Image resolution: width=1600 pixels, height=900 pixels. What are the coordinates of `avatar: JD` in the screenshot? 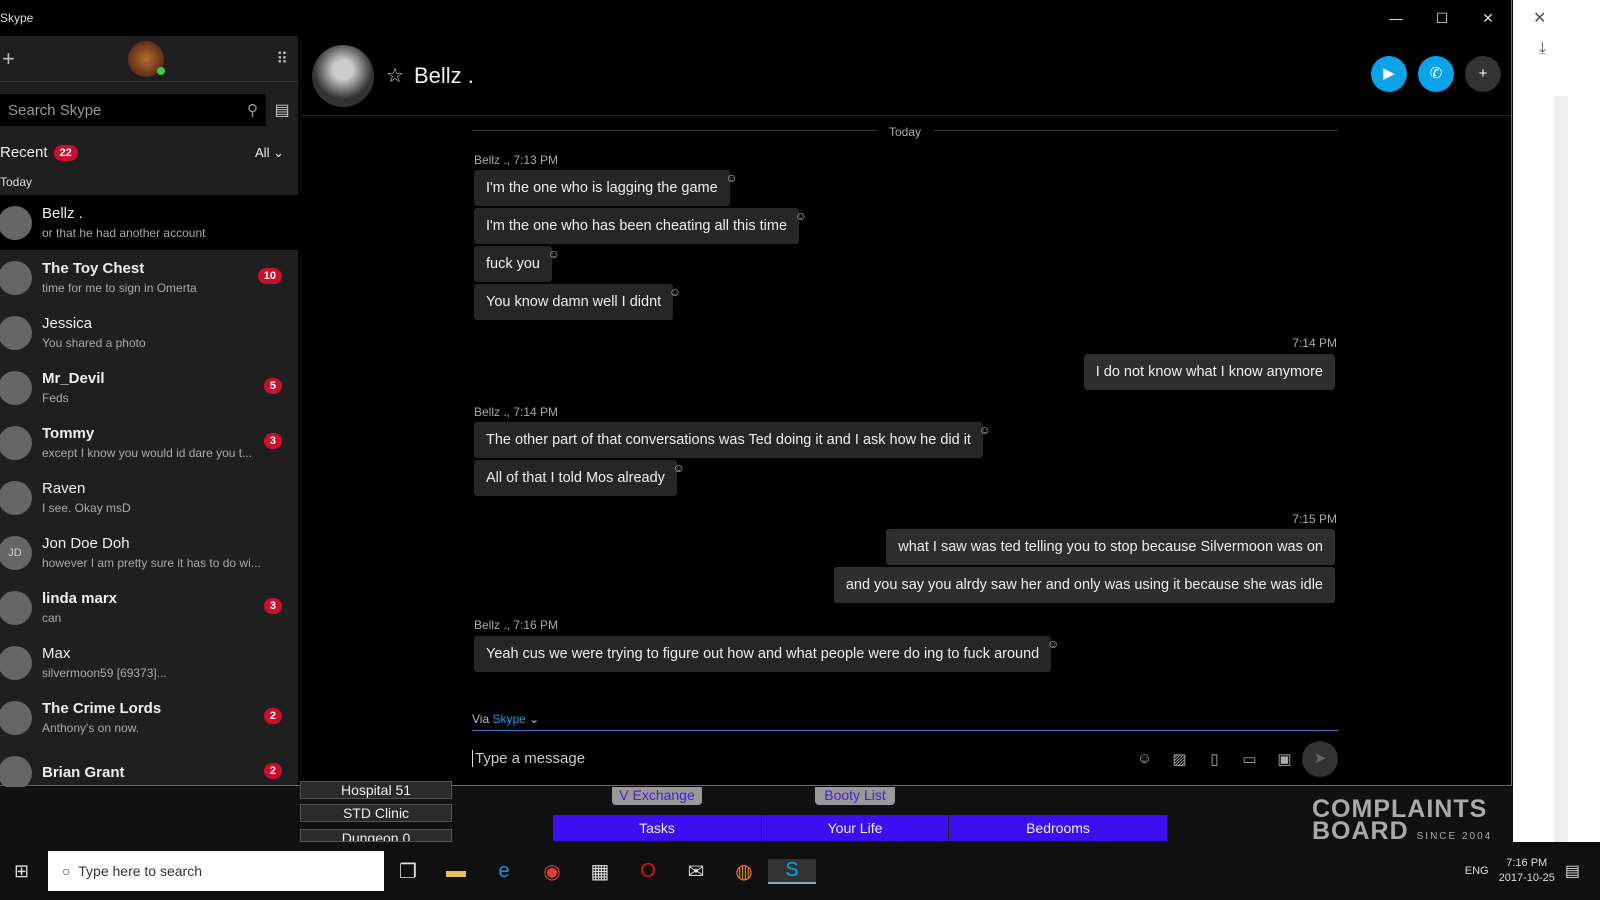 It's located at (16, 552).